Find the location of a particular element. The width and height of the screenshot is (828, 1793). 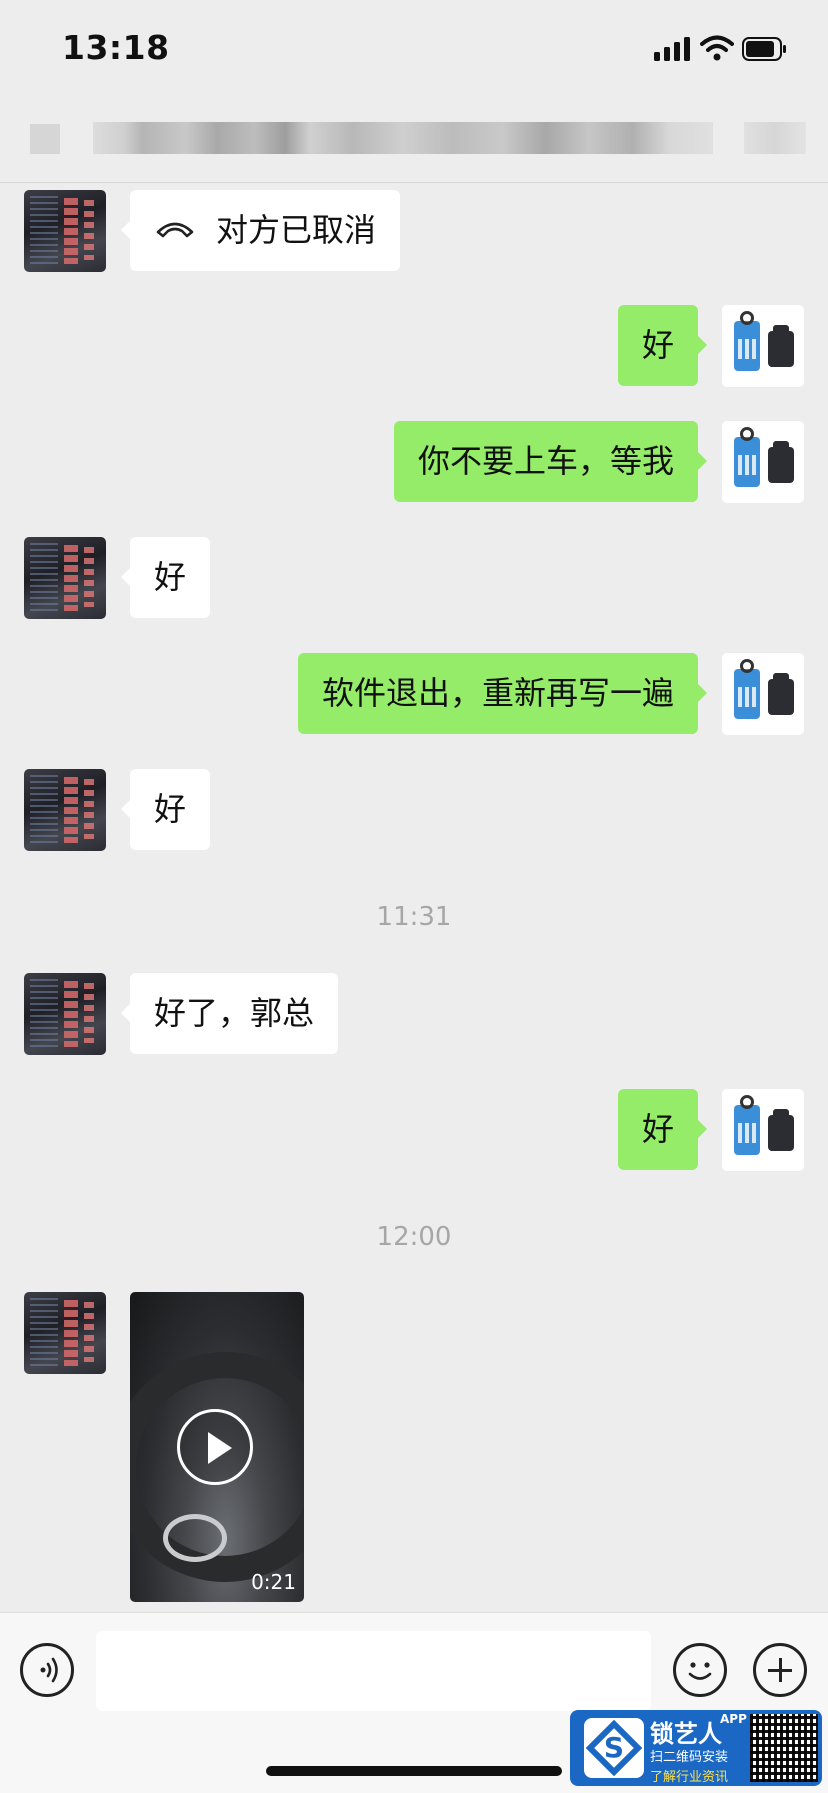

message-text: 软件退出，重新再写一遍 is located at coordinates (497, 693).